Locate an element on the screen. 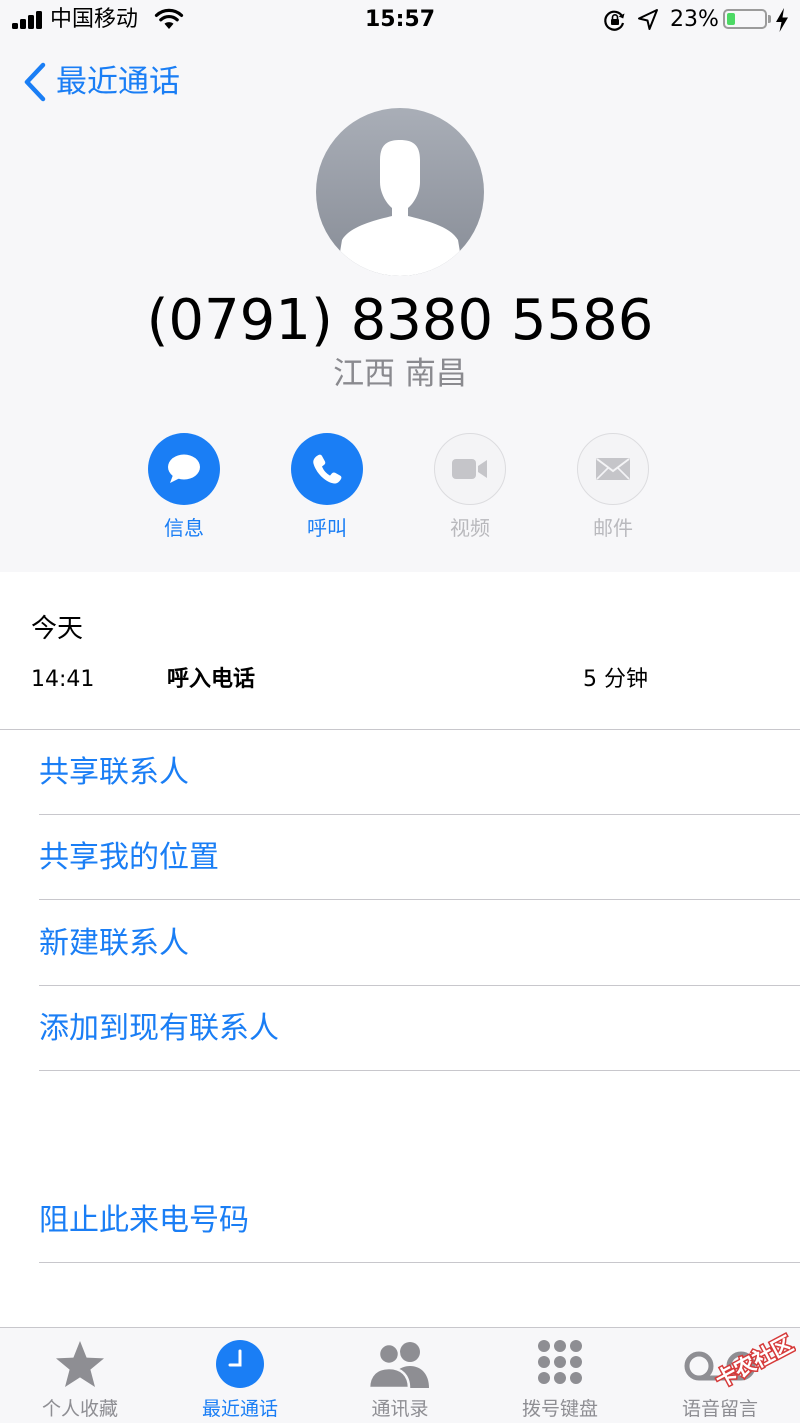 The image size is (800, 1424). message-button: 信息 is located at coordinates (184, 487).